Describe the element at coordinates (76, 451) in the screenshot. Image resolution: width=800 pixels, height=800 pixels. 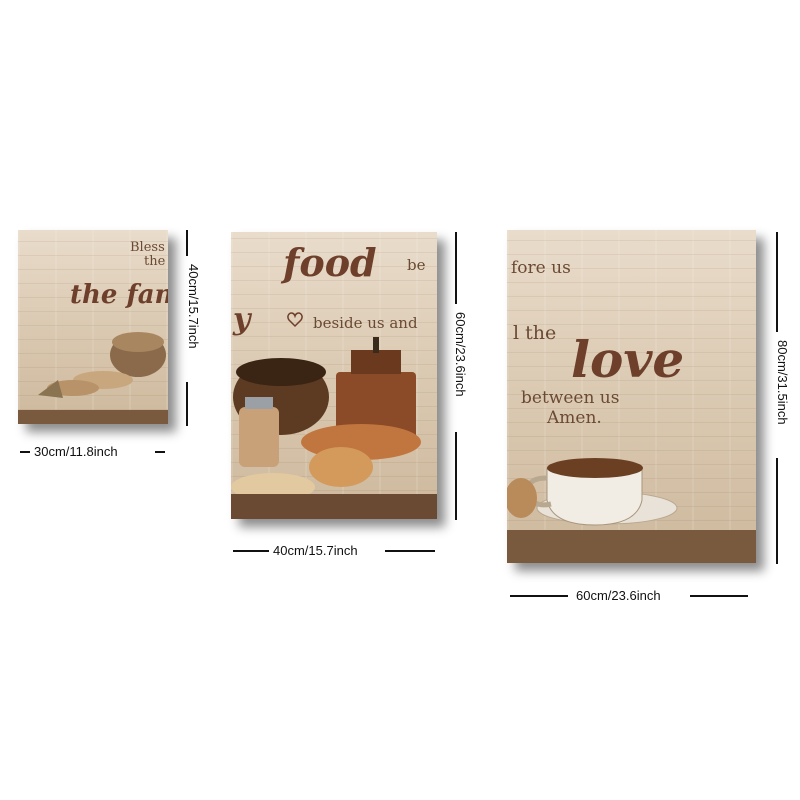
I see `dimension-small-width: 30cm/11.8inch` at that location.